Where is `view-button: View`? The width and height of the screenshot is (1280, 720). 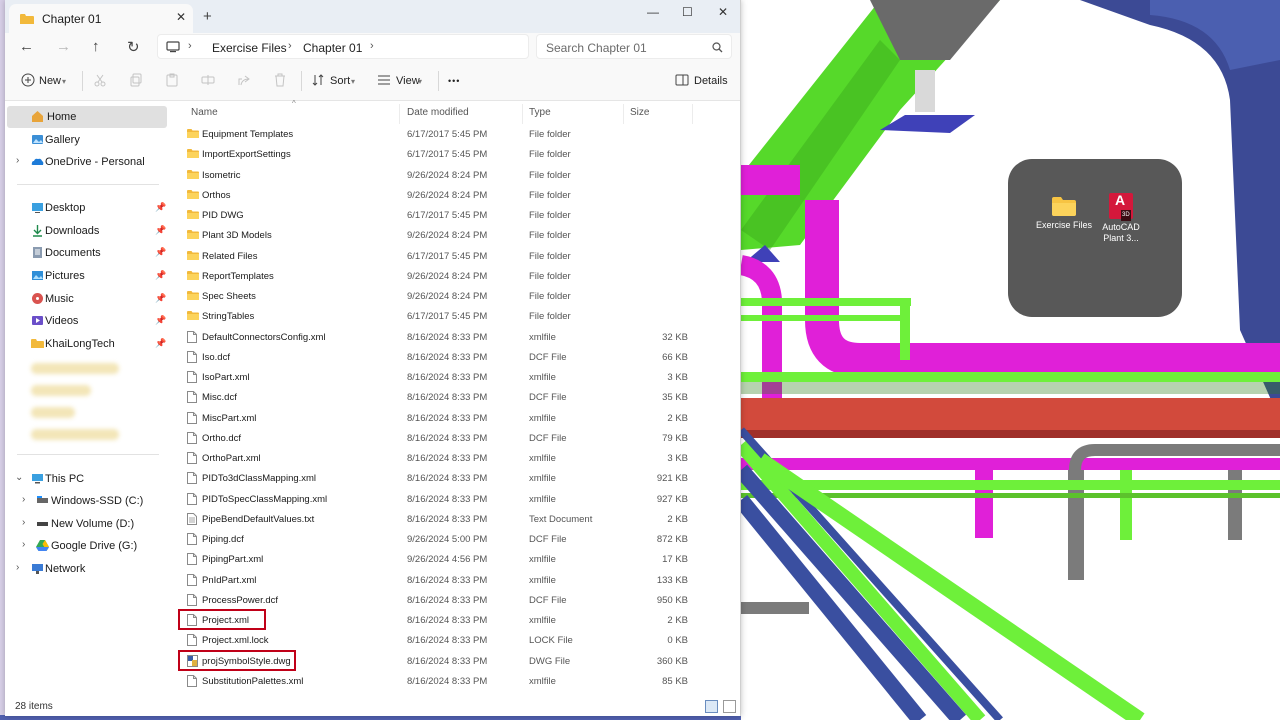 view-button: View is located at coordinates (408, 81).